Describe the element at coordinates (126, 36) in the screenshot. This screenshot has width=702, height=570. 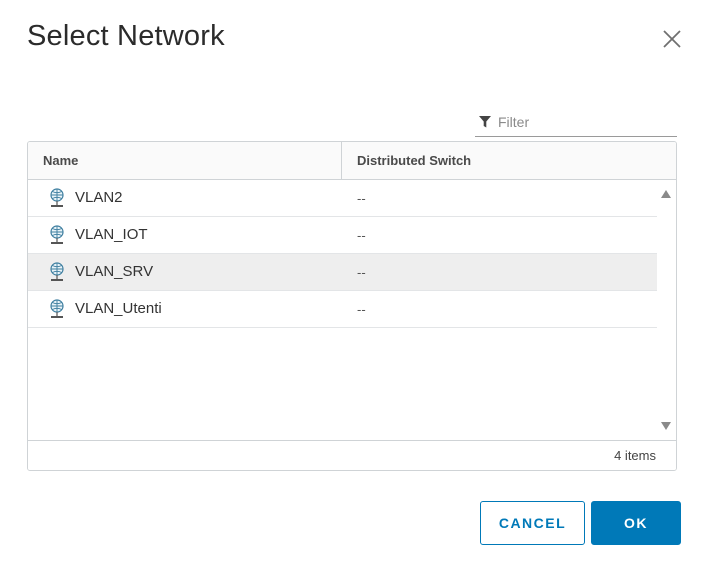
I see `dialog-title: Select Network` at that location.